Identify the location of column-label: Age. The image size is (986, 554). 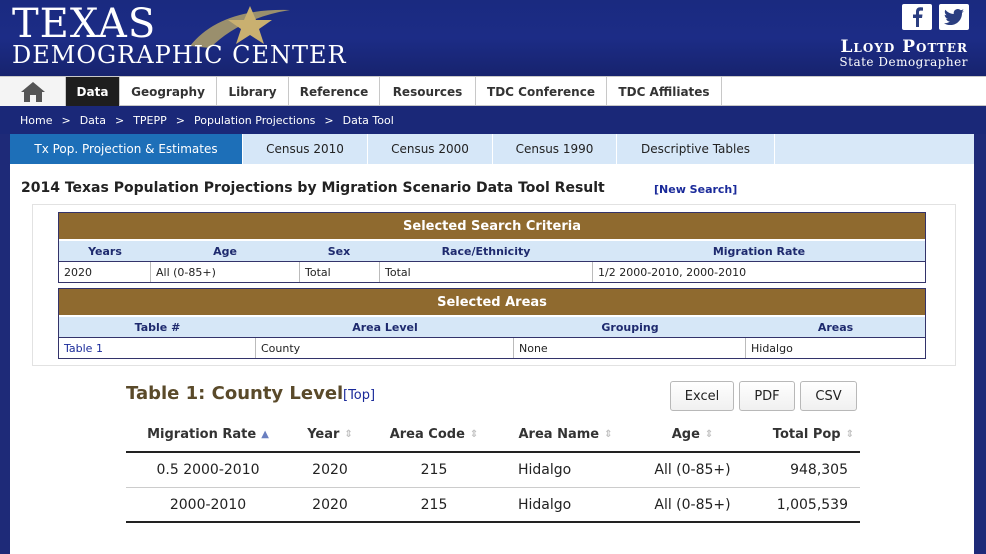
(685, 434).